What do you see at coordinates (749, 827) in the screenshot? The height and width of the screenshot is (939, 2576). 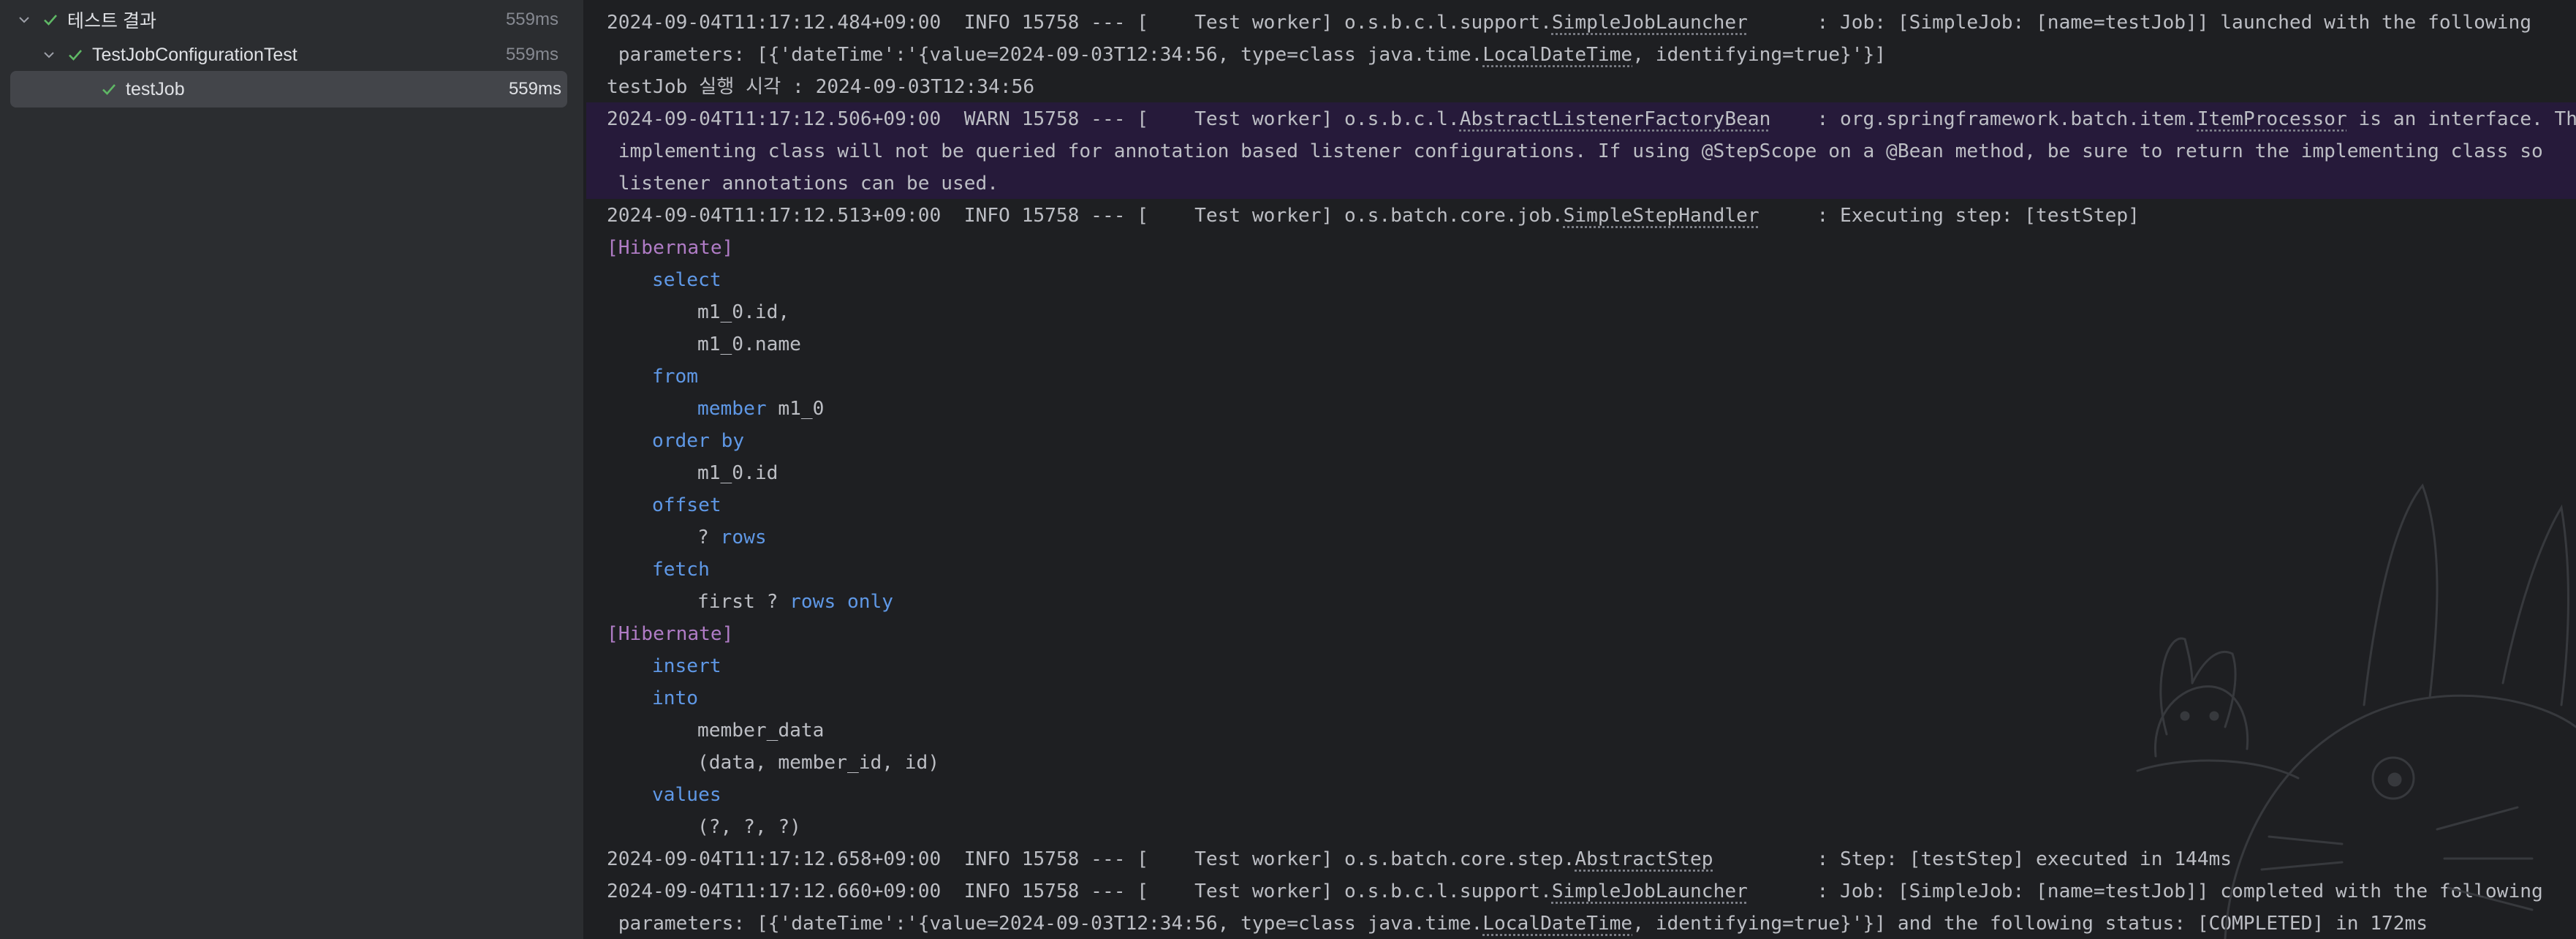 I see `sql-text: (?, ?, ?)` at bounding box center [749, 827].